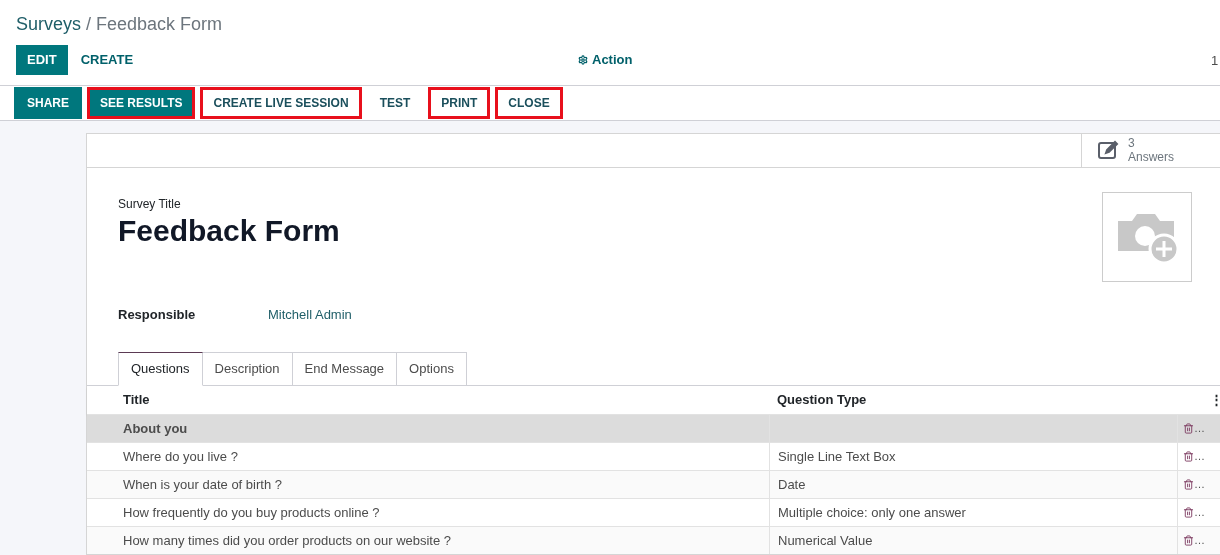 The width and height of the screenshot is (1220, 555). What do you see at coordinates (428, 400) in the screenshot?
I see `column-header: Title` at bounding box center [428, 400].